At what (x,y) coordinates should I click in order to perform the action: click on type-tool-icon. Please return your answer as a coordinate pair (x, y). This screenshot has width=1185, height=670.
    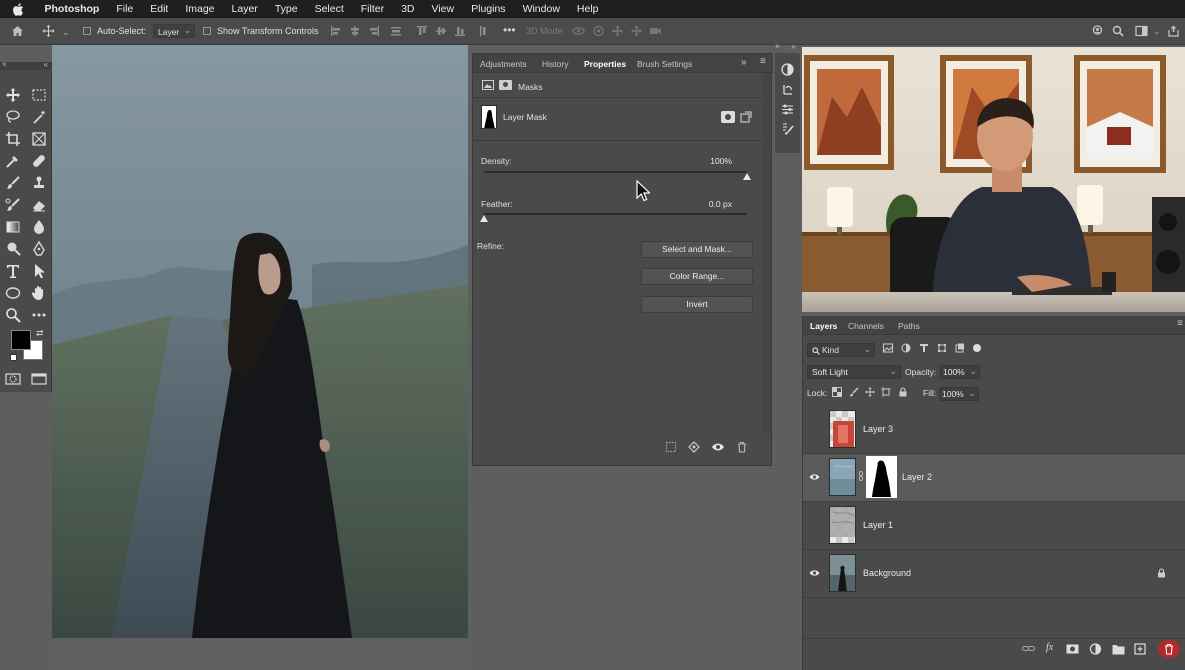
    Looking at the image, I should click on (13, 271).